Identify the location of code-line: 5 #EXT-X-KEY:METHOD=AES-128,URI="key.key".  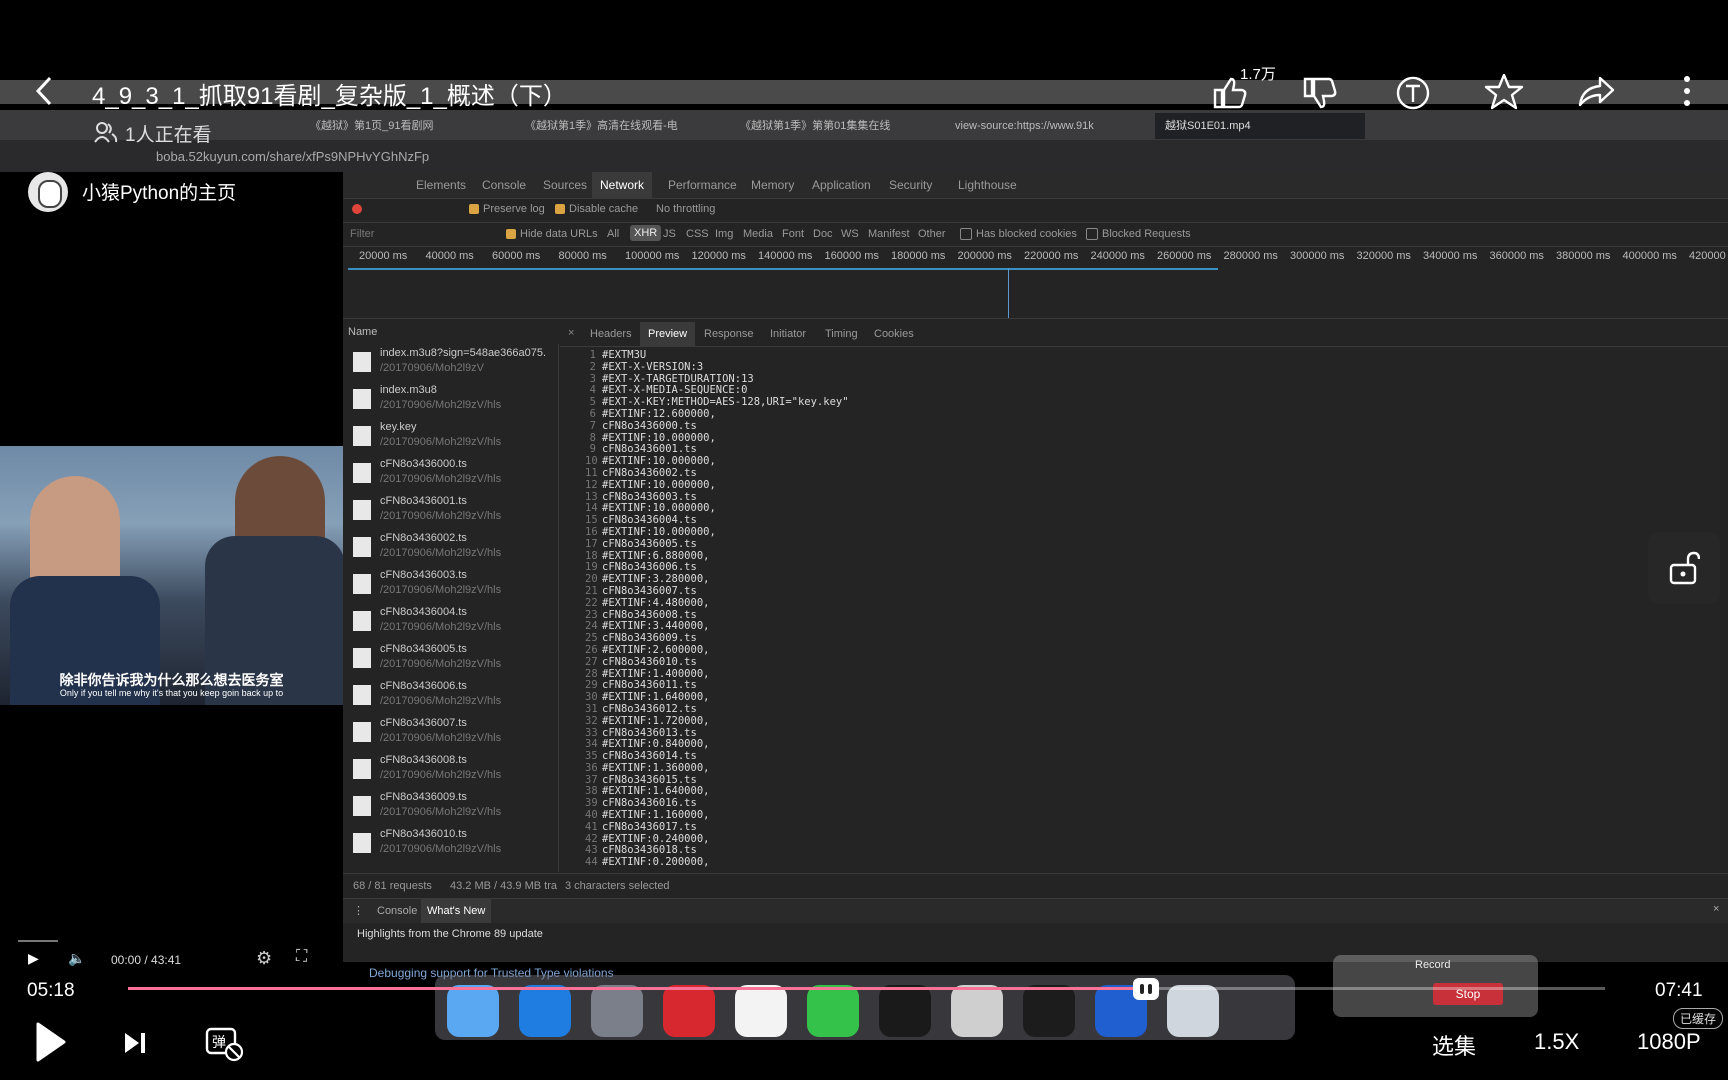
(1150, 402).